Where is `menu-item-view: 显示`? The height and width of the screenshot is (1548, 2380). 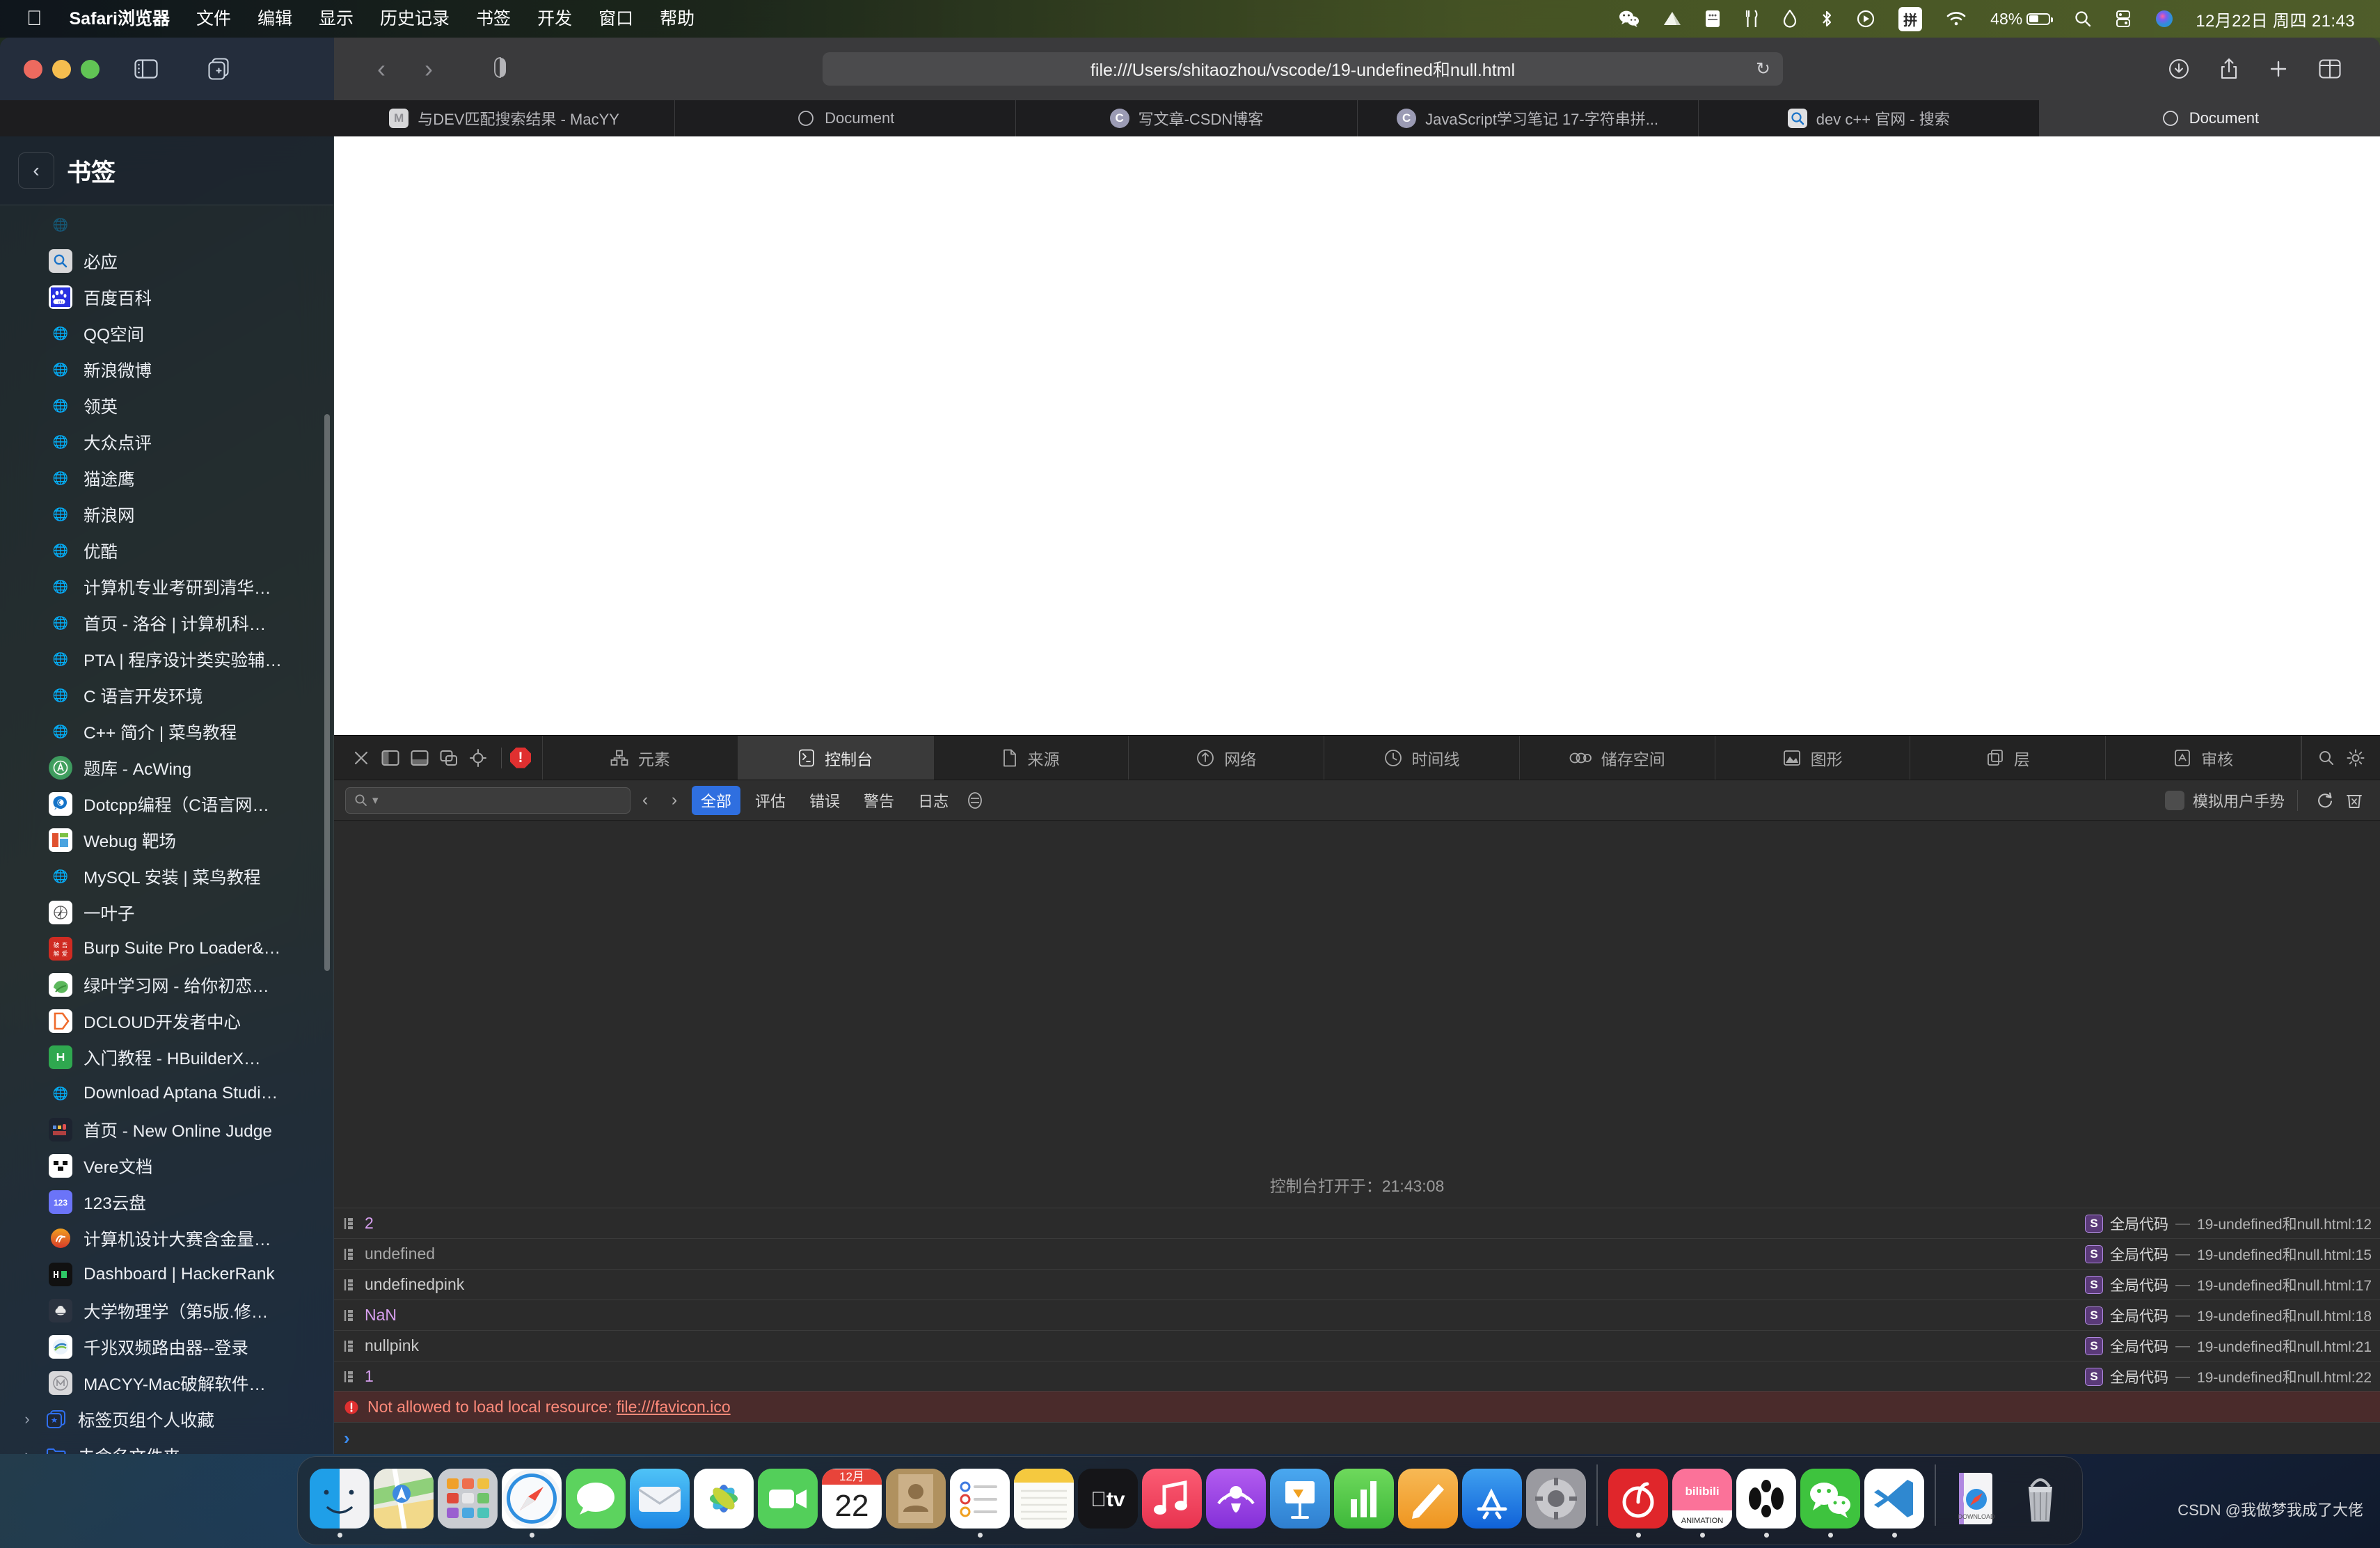
menu-item-view: 显示 is located at coordinates (336, 19).